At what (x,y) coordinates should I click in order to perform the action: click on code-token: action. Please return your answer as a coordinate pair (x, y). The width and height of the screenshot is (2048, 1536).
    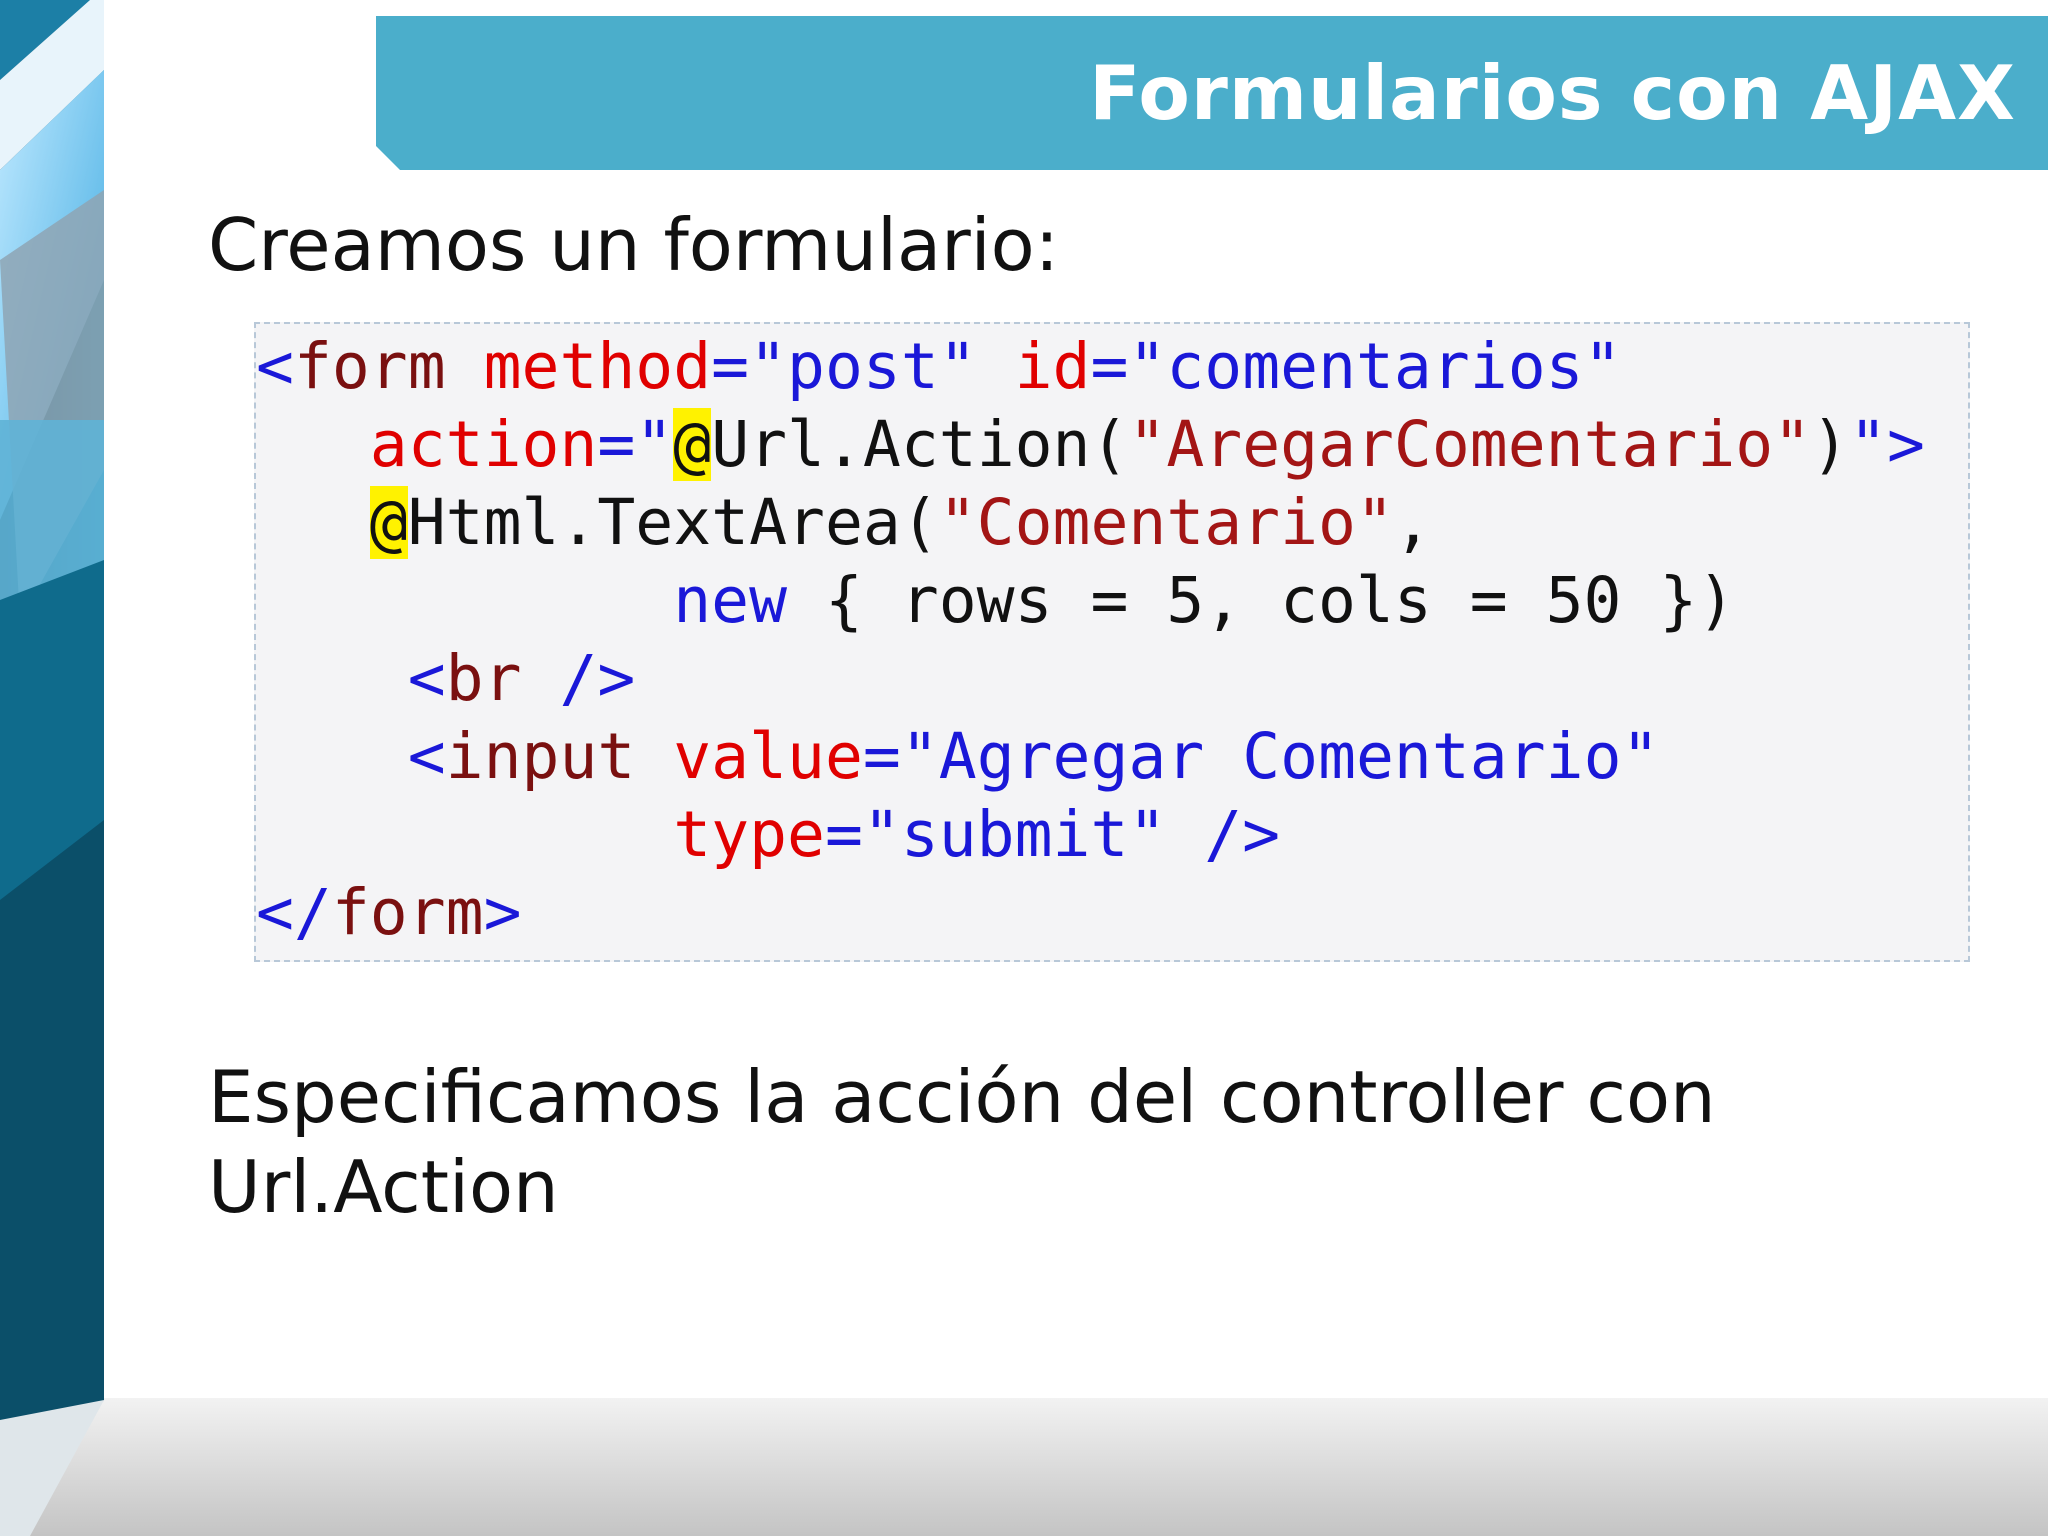
    Looking at the image, I should click on (483, 444).